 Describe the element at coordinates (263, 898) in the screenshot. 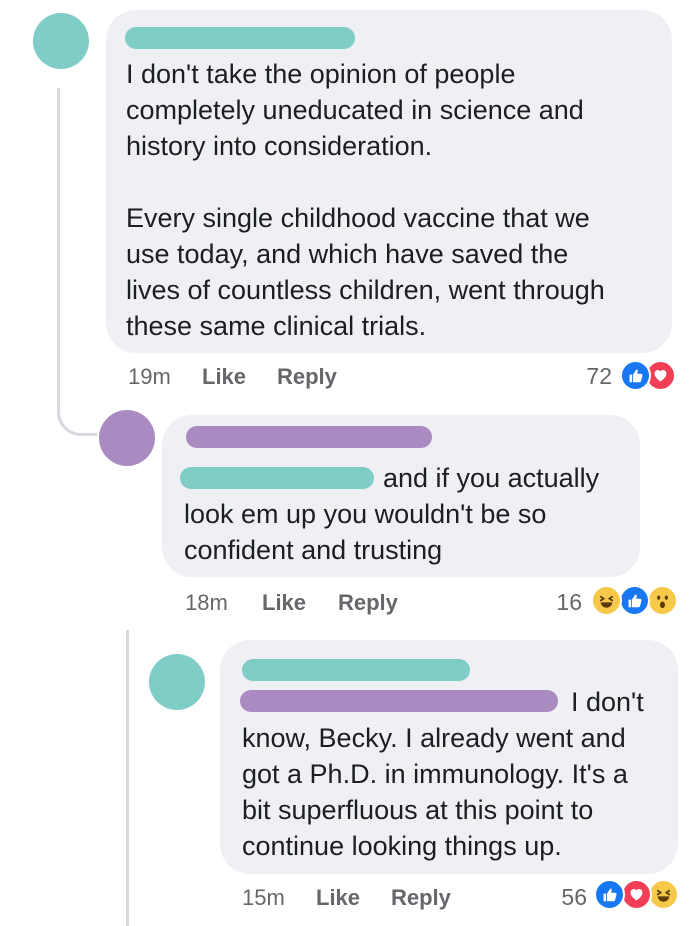

I see `comment-timestamp: 15m` at that location.